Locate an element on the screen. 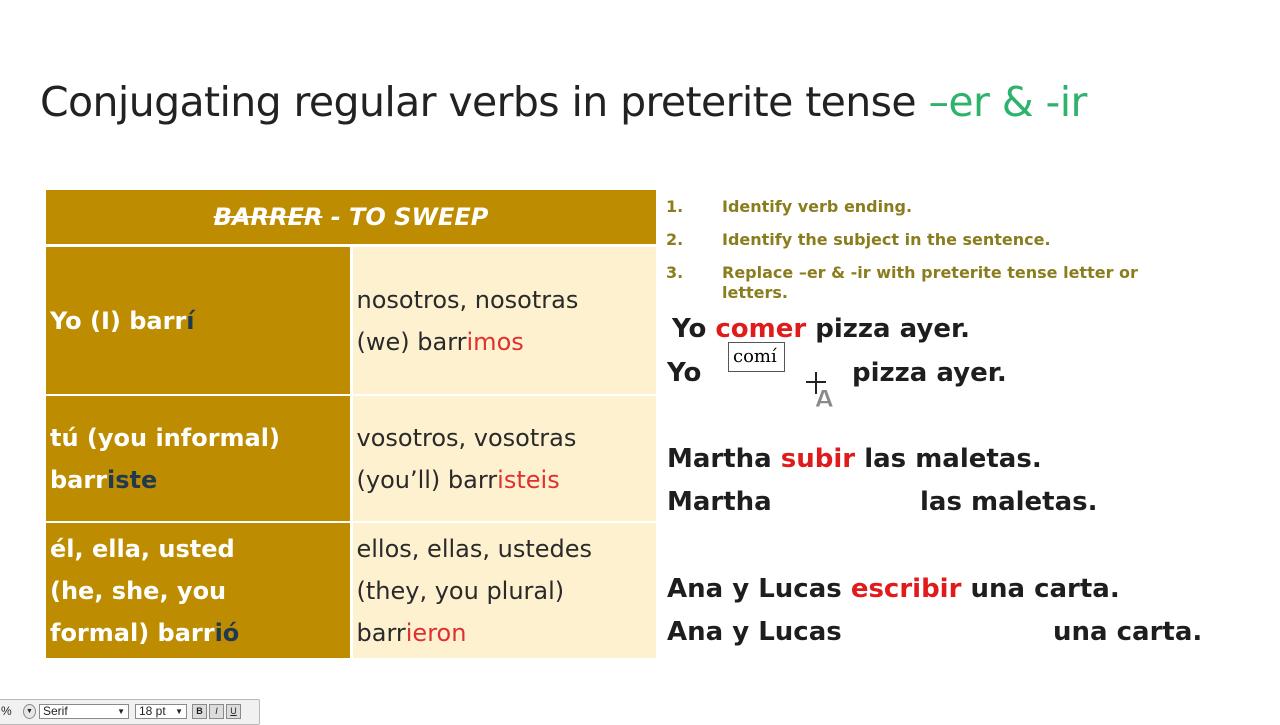  conj-line: Yo (I) barrí is located at coordinates (200, 321).